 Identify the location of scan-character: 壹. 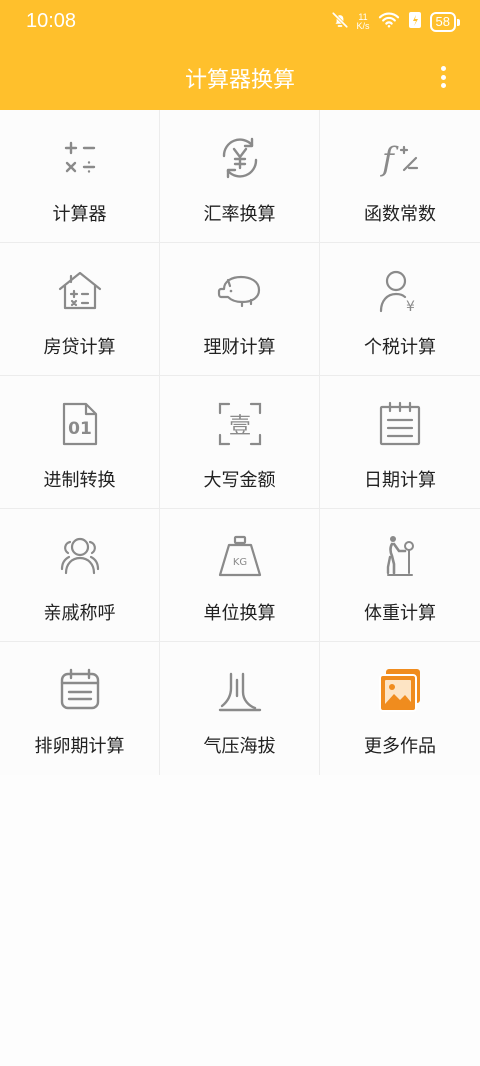
(240, 426).